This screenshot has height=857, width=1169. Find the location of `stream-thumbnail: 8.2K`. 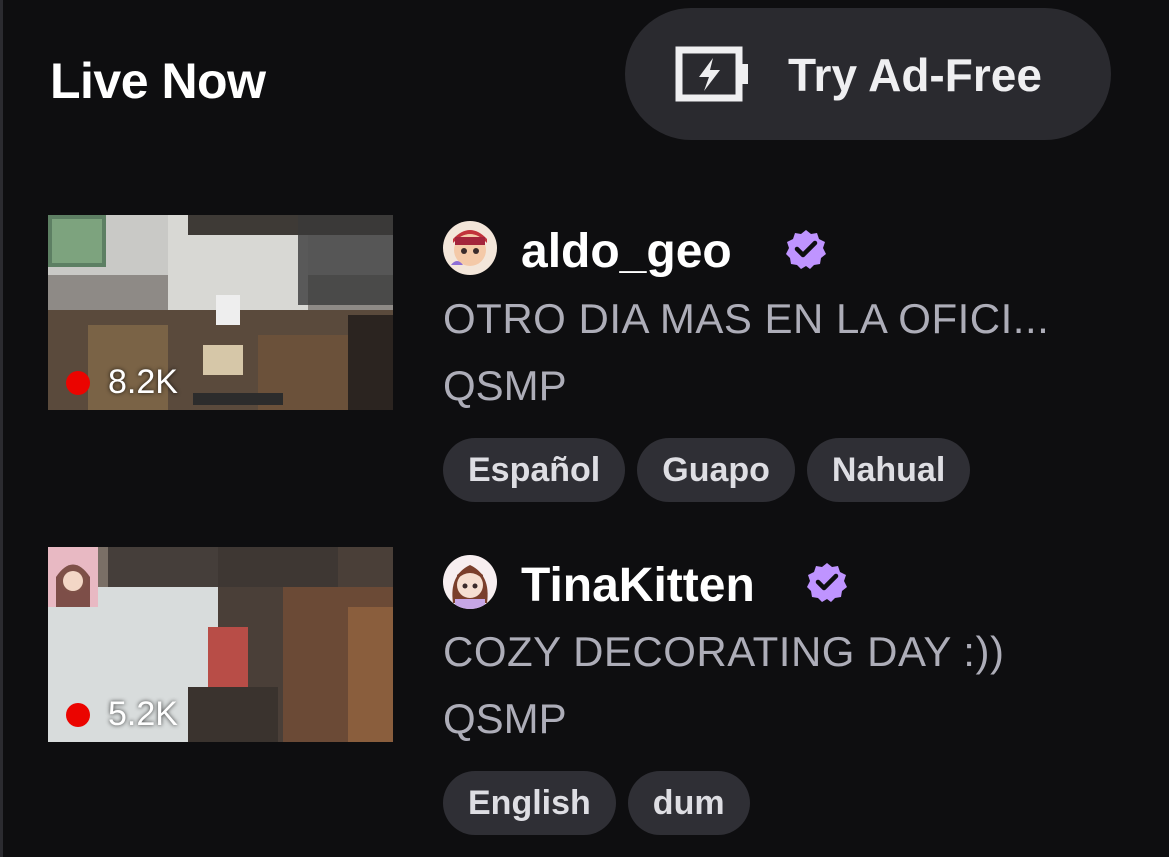

stream-thumbnail: 8.2K is located at coordinates (220, 312).